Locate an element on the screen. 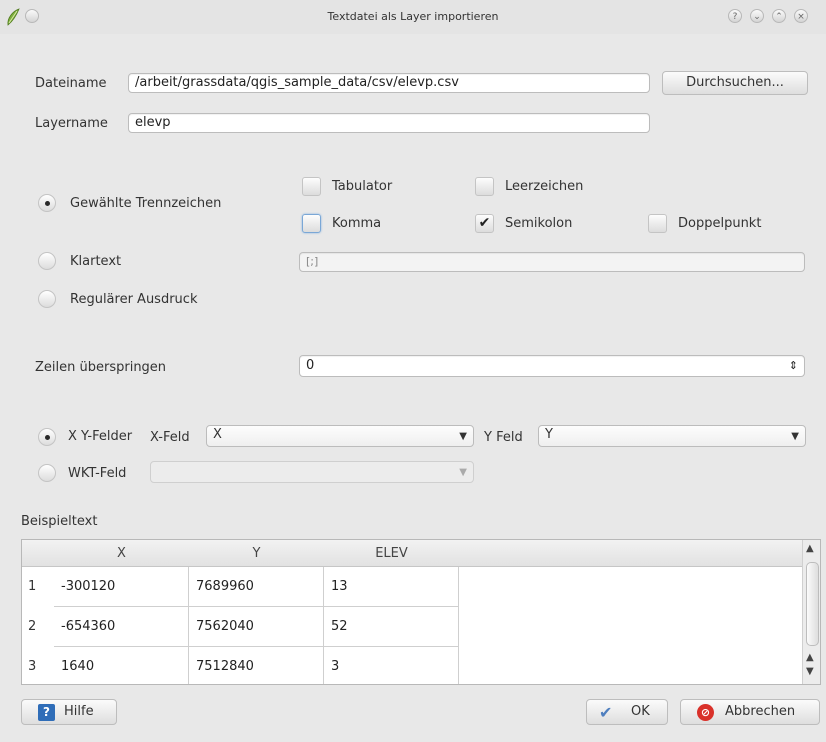 This screenshot has width=826, height=742. table-cell: -300120 is located at coordinates (121, 587).